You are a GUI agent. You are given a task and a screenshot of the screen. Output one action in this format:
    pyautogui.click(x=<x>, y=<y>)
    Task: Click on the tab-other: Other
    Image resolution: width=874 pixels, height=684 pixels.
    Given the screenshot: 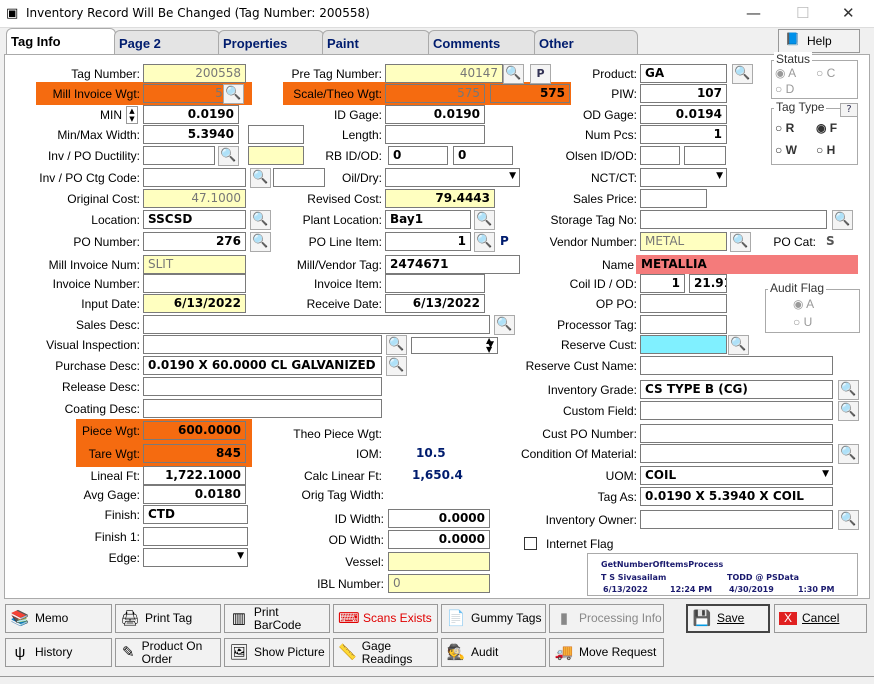 What is the action you would take?
    pyautogui.click(x=586, y=42)
    